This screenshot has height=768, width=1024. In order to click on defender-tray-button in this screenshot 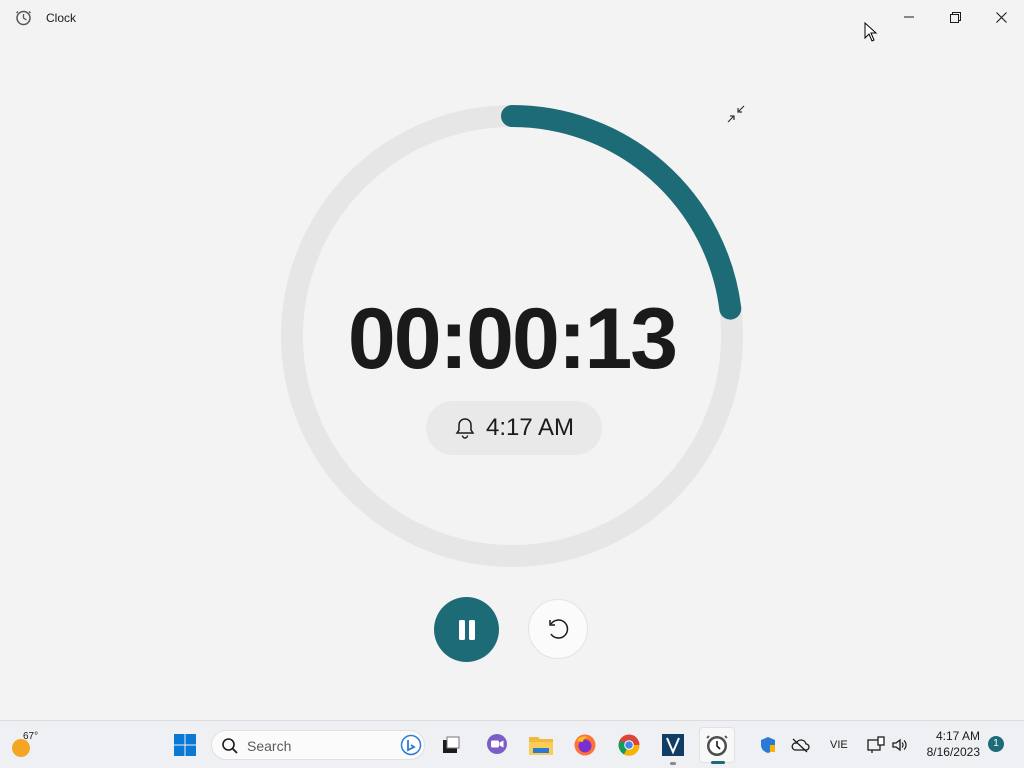, I will do `click(768, 745)`.